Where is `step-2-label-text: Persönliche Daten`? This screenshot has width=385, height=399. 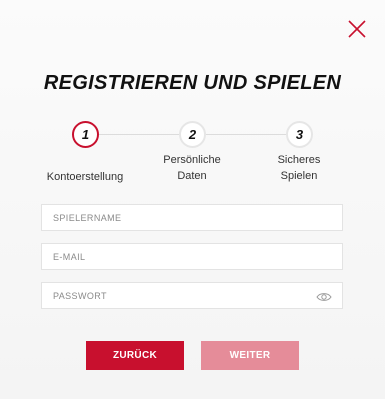 step-2-label-text: Persönliche Daten is located at coordinates (192, 168).